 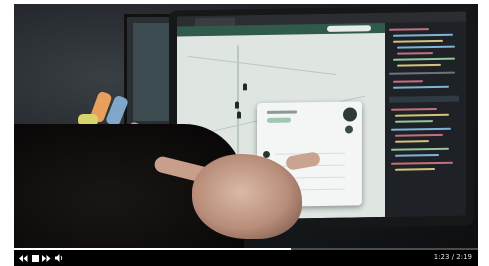 What do you see at coordinates (350, 114) in the screenshot?
I see `avatar-icon` at bounding box center [350, 114].